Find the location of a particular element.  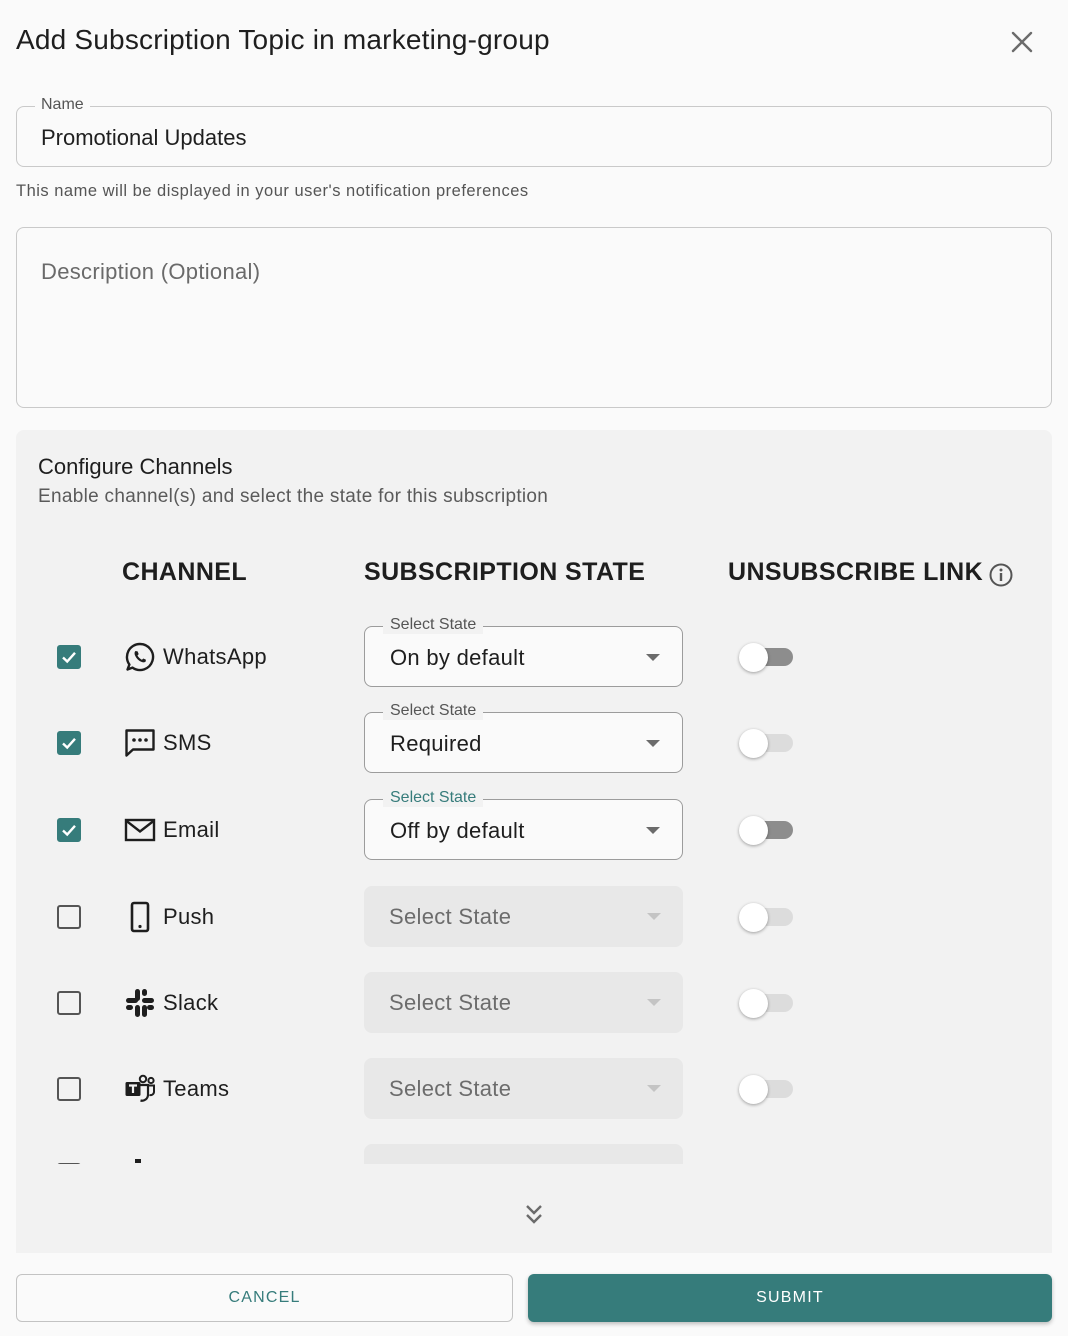

push-checkbox is located at coordinates (69, 917).